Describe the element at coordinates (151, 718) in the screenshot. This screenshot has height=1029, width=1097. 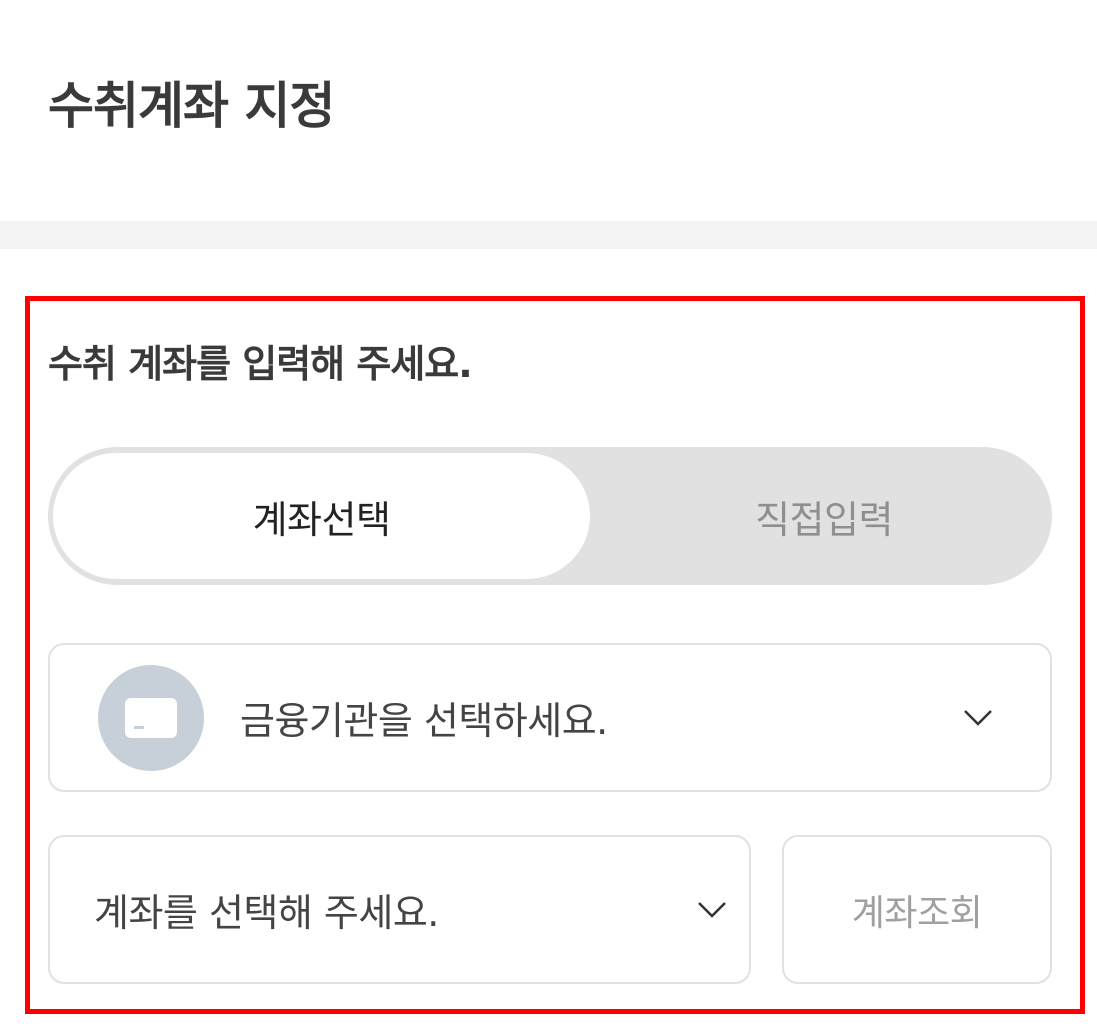
I see `bank-card-icon` at that location.